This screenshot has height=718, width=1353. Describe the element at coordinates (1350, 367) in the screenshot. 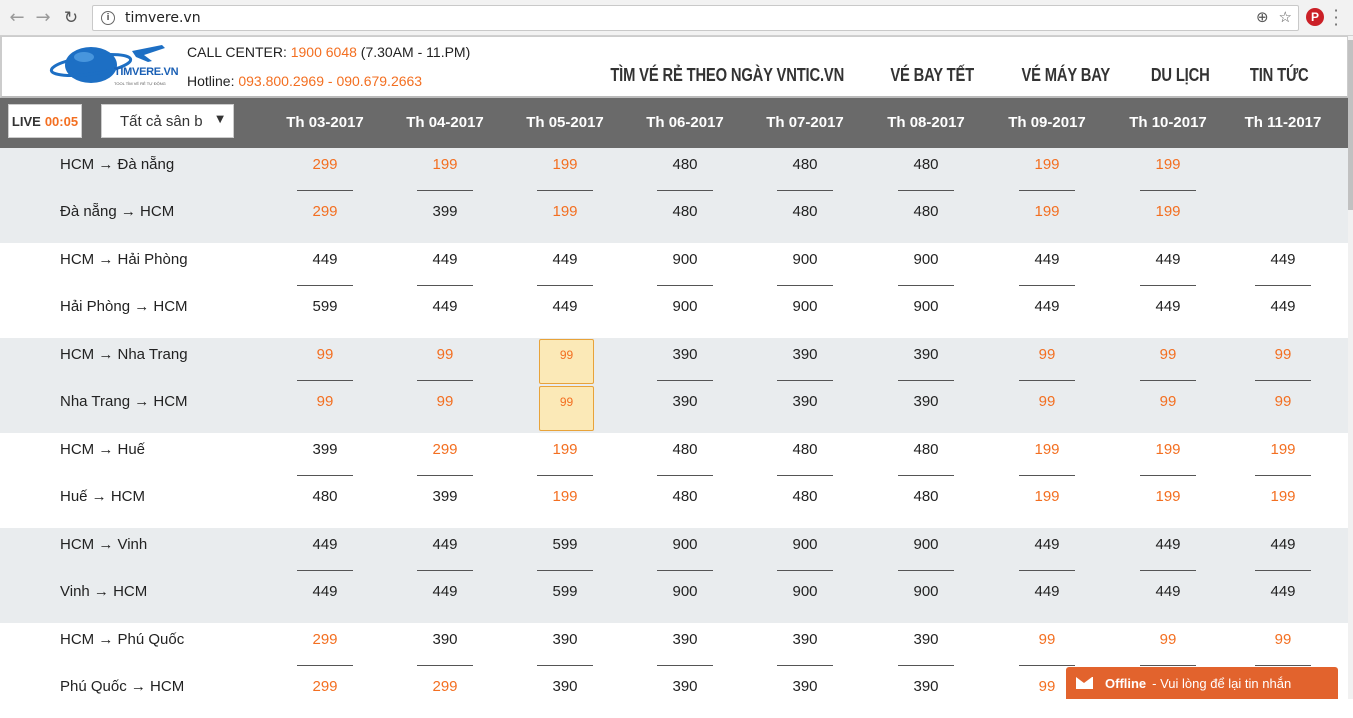

I see `page-scrollbar` at that location.